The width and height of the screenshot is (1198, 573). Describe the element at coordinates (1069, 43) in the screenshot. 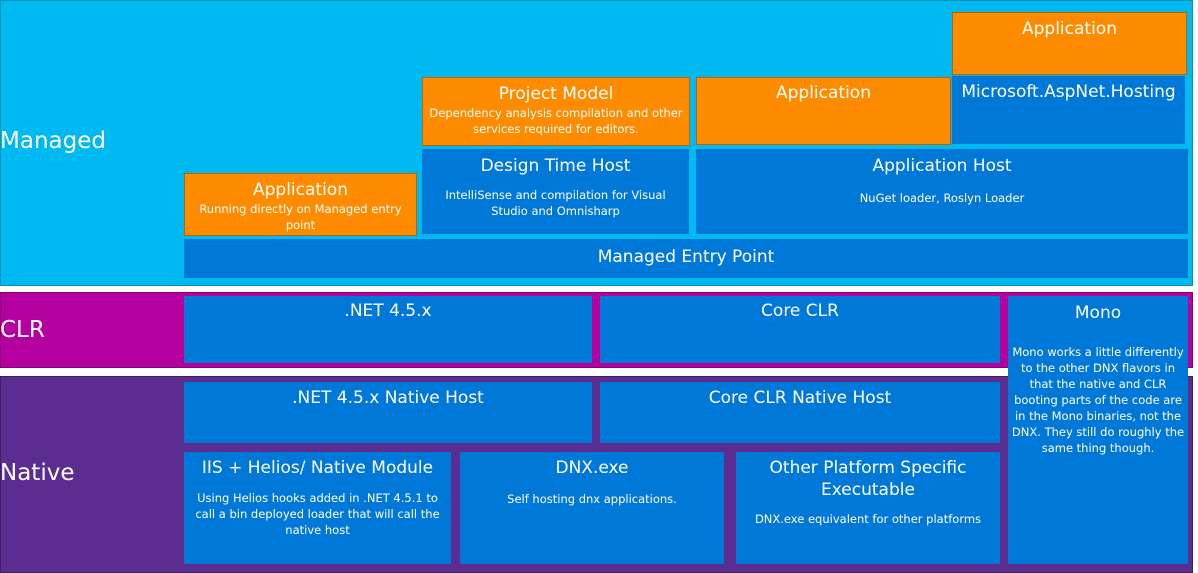

I see `application-top-box: Application` at that location.